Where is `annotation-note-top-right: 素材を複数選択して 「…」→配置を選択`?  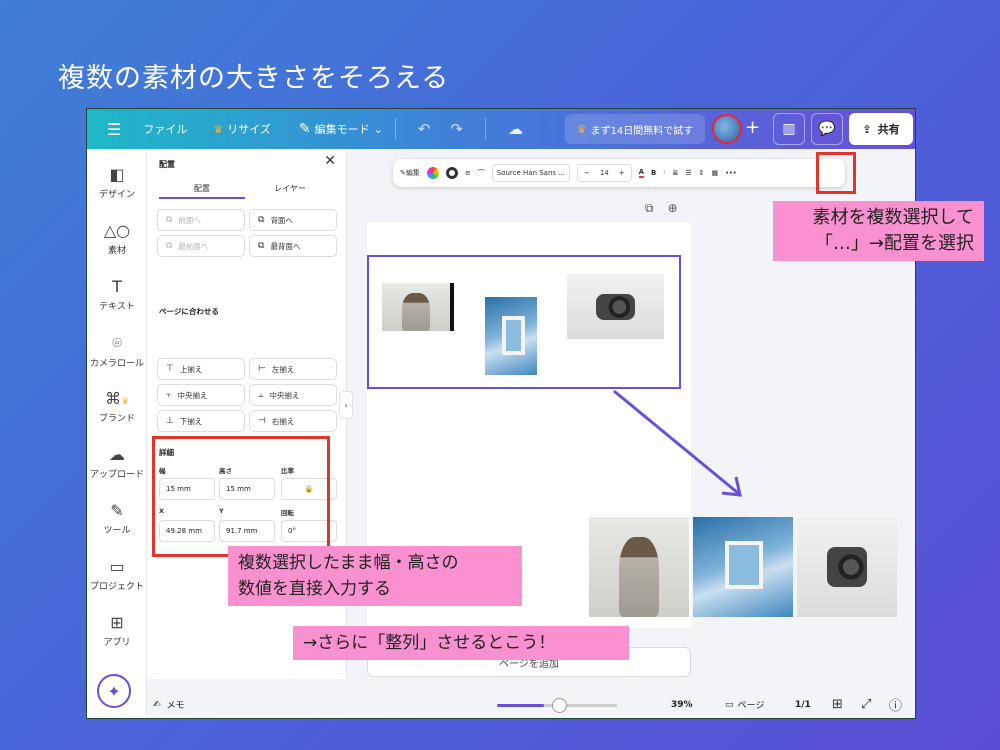
annotation-note-top-right: 素材を複数選択して 「…」→配置を選択 is located at coordinates (878, 231).